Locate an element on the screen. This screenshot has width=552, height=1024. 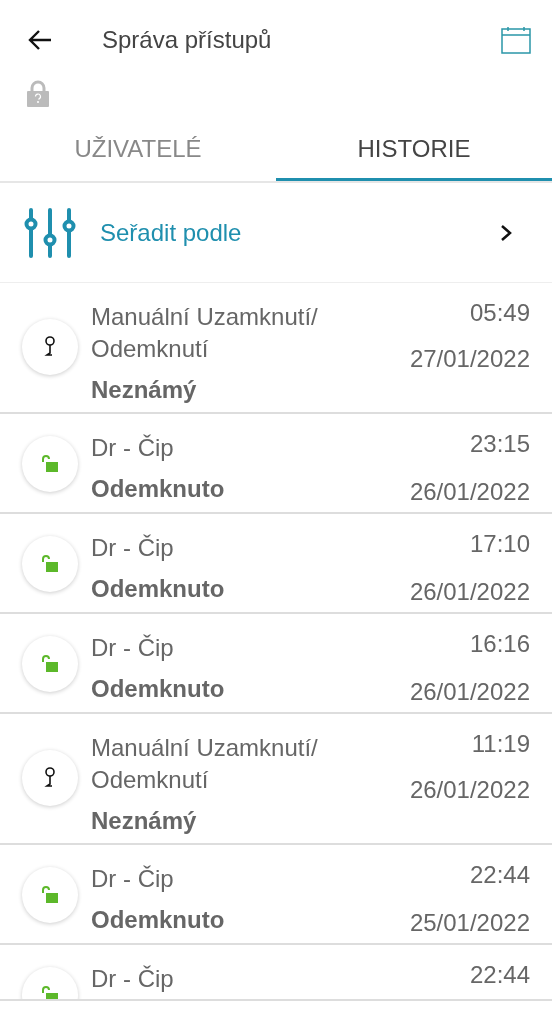
history-row: Manuální Uzamknutí/ Odemknutí Neznámý 11:19 26/01/2022 is located at coordinates (276, 779).